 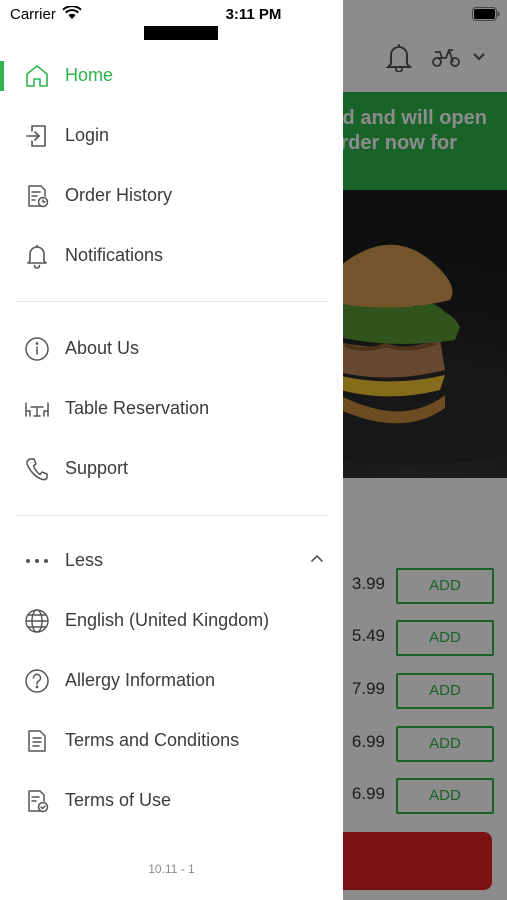 I want to click on nav-item-label: Terms of Use, so click(x=118, y=800).